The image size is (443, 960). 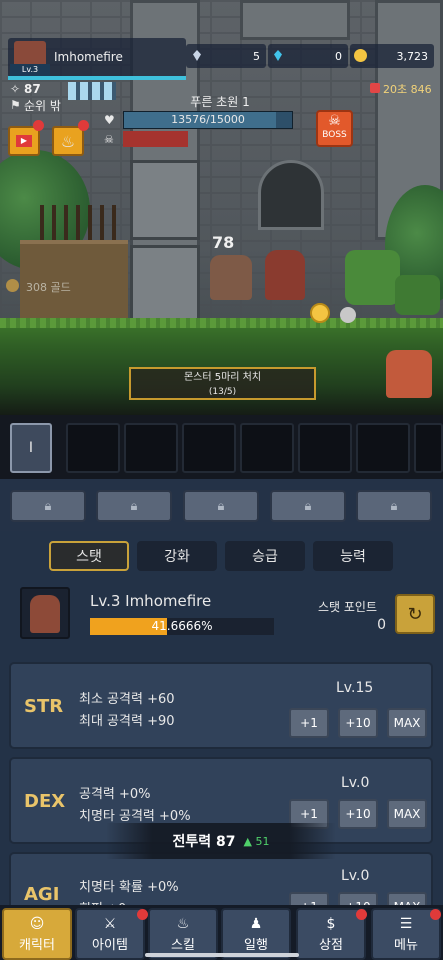 I want to click on gold-value: 3,723, so click(x=412, y=56).